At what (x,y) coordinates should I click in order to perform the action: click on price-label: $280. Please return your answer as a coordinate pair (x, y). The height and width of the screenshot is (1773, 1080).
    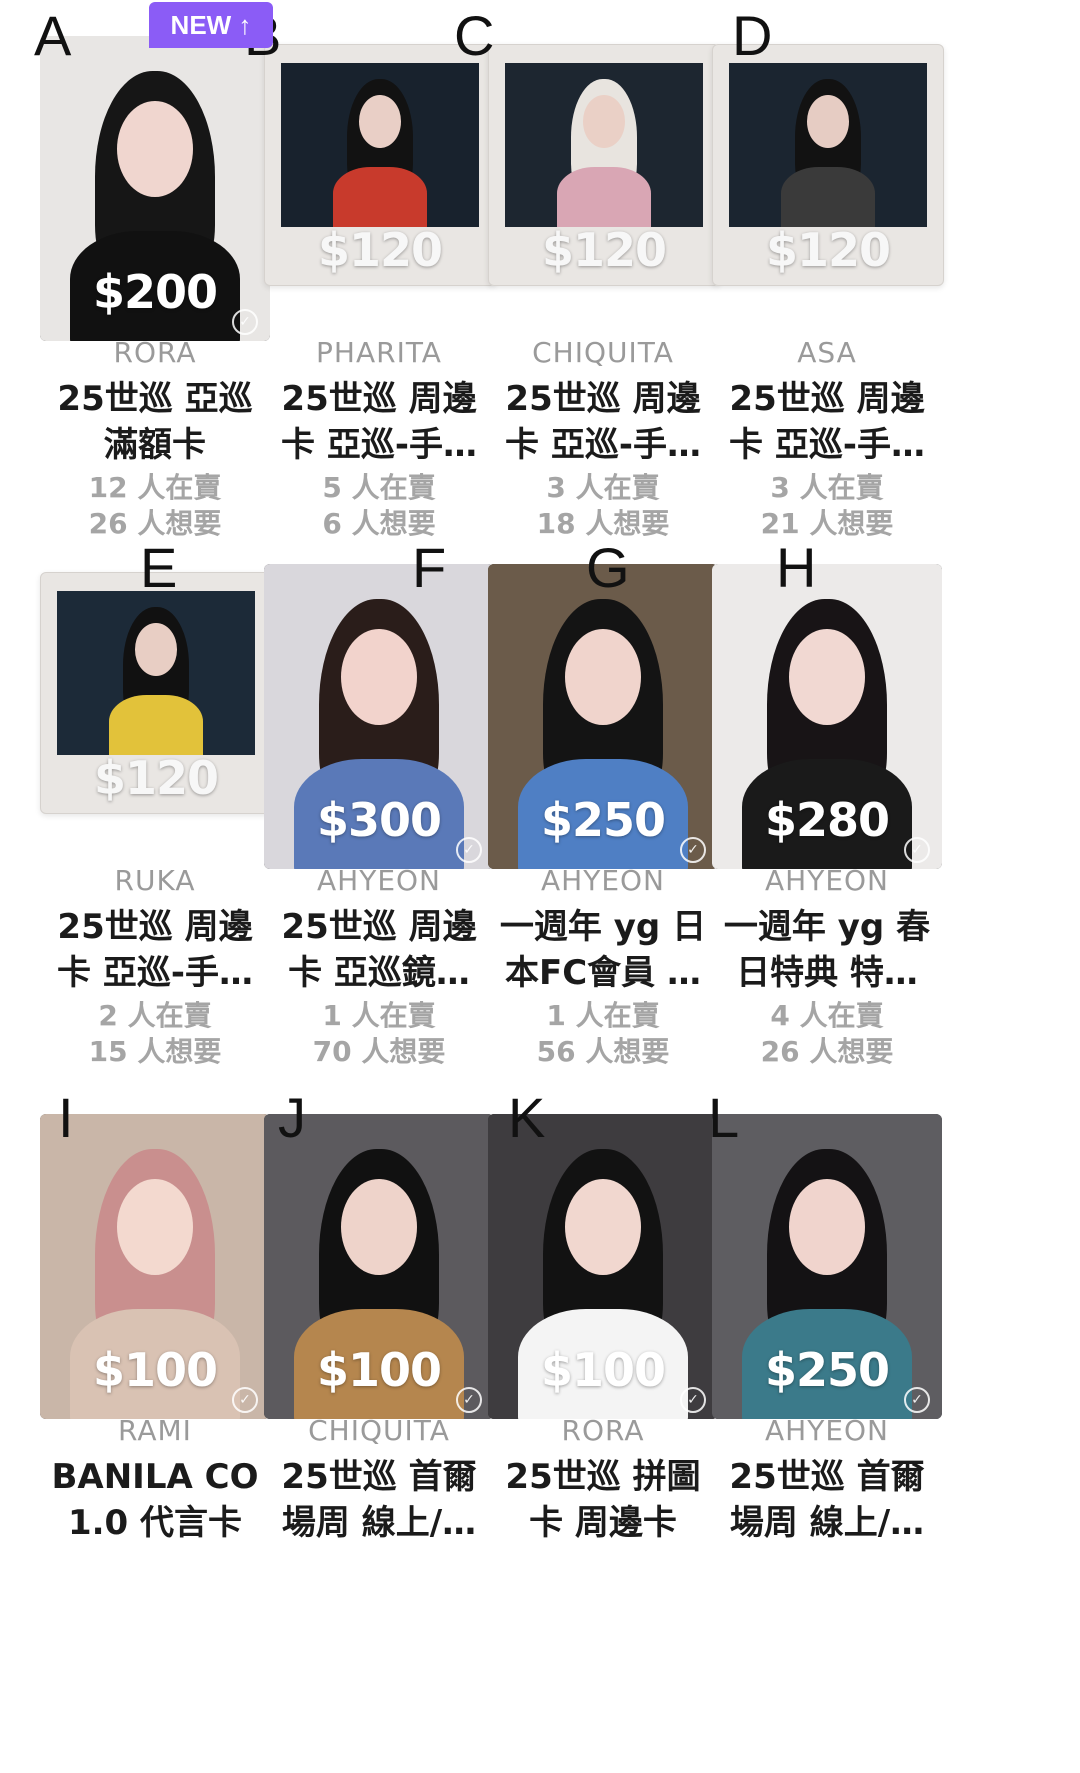
    Looking at the image, I should click on (827, 820).